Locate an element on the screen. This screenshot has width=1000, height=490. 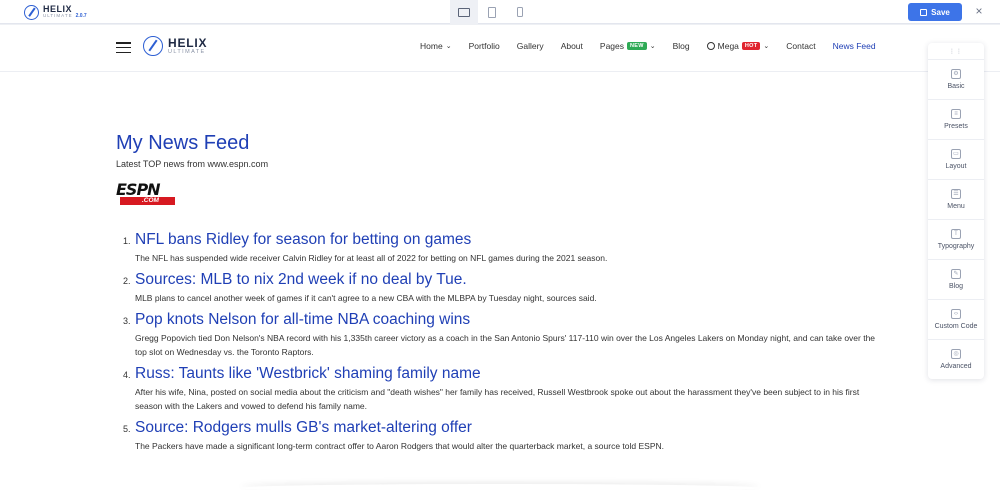
helix-logo-icon is located at coordinates (31, 12).